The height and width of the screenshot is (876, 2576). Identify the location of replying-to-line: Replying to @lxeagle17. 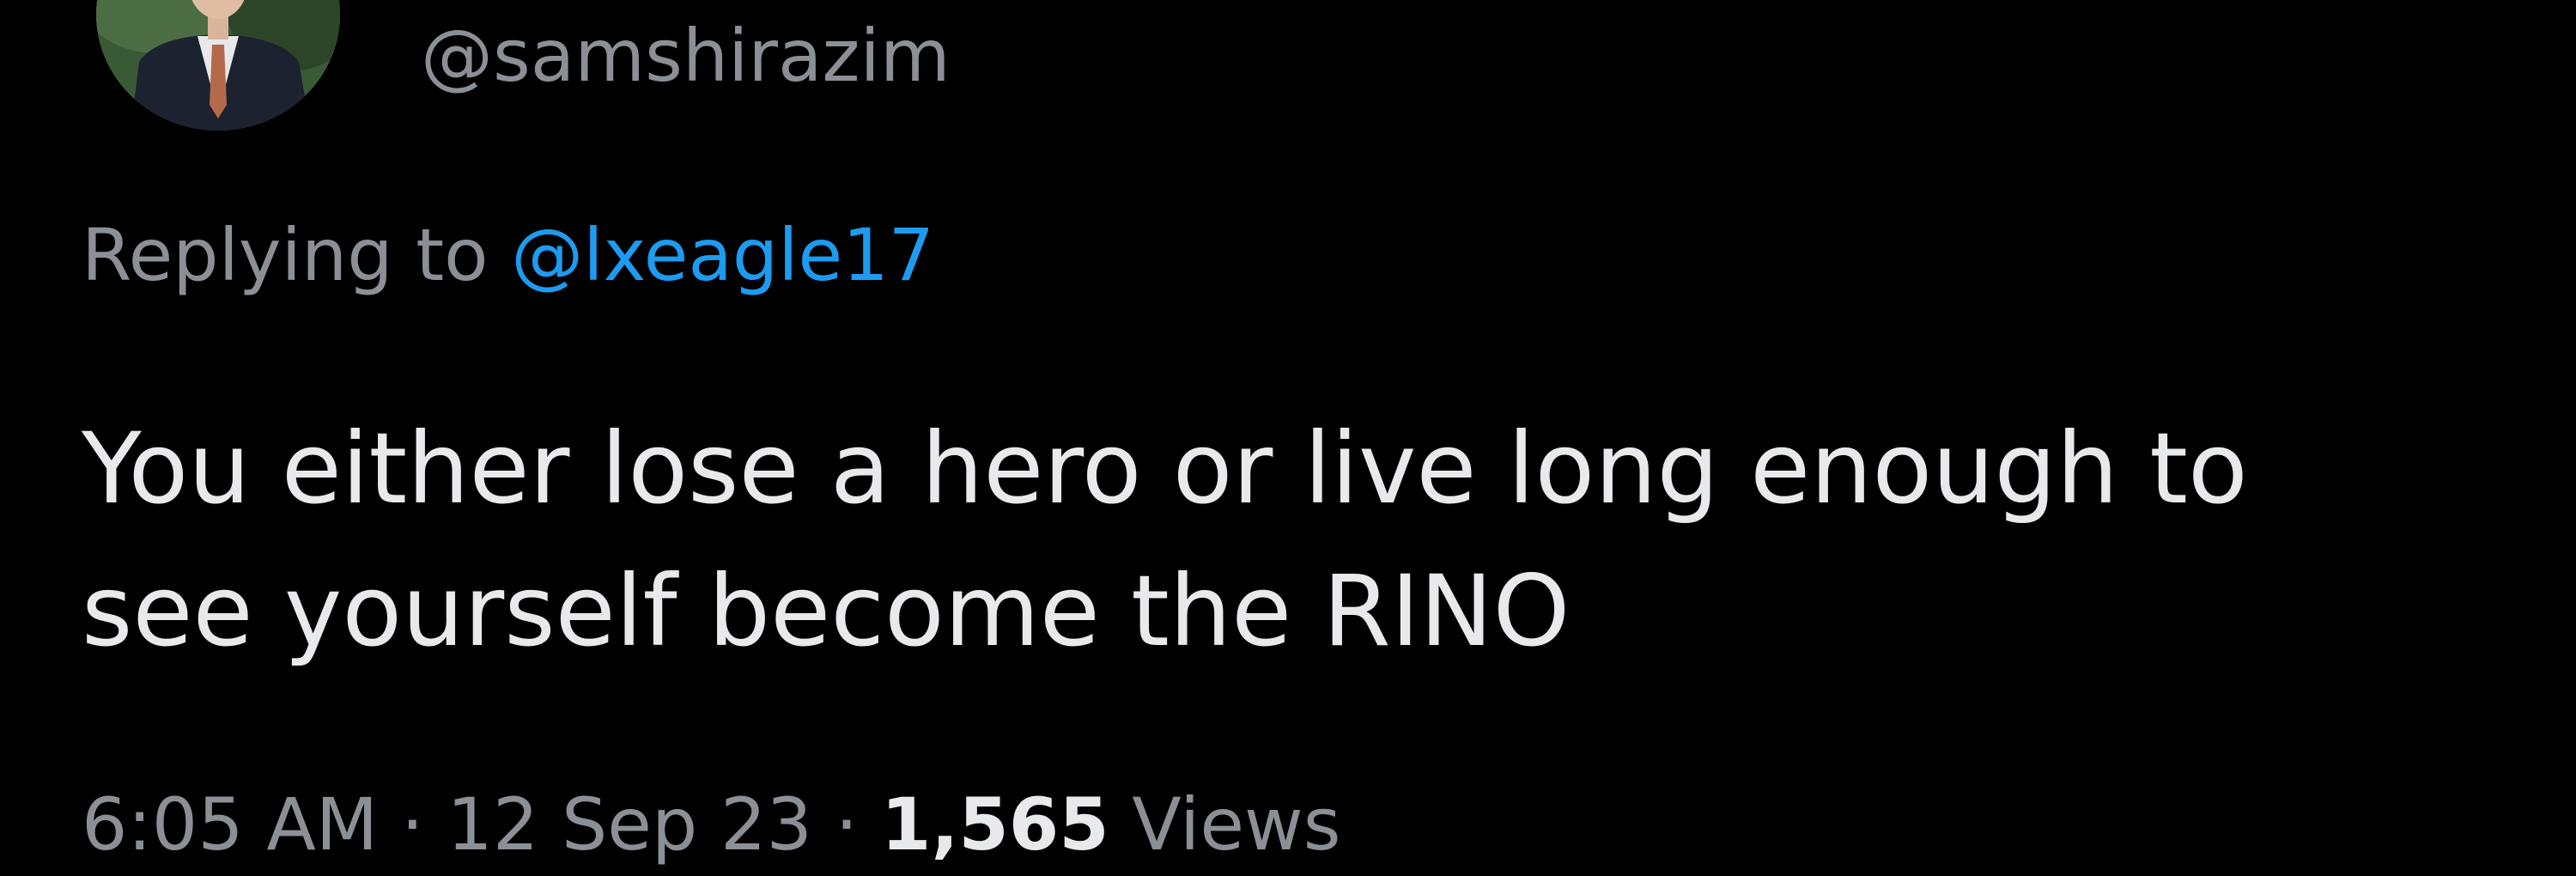
(508, 255).